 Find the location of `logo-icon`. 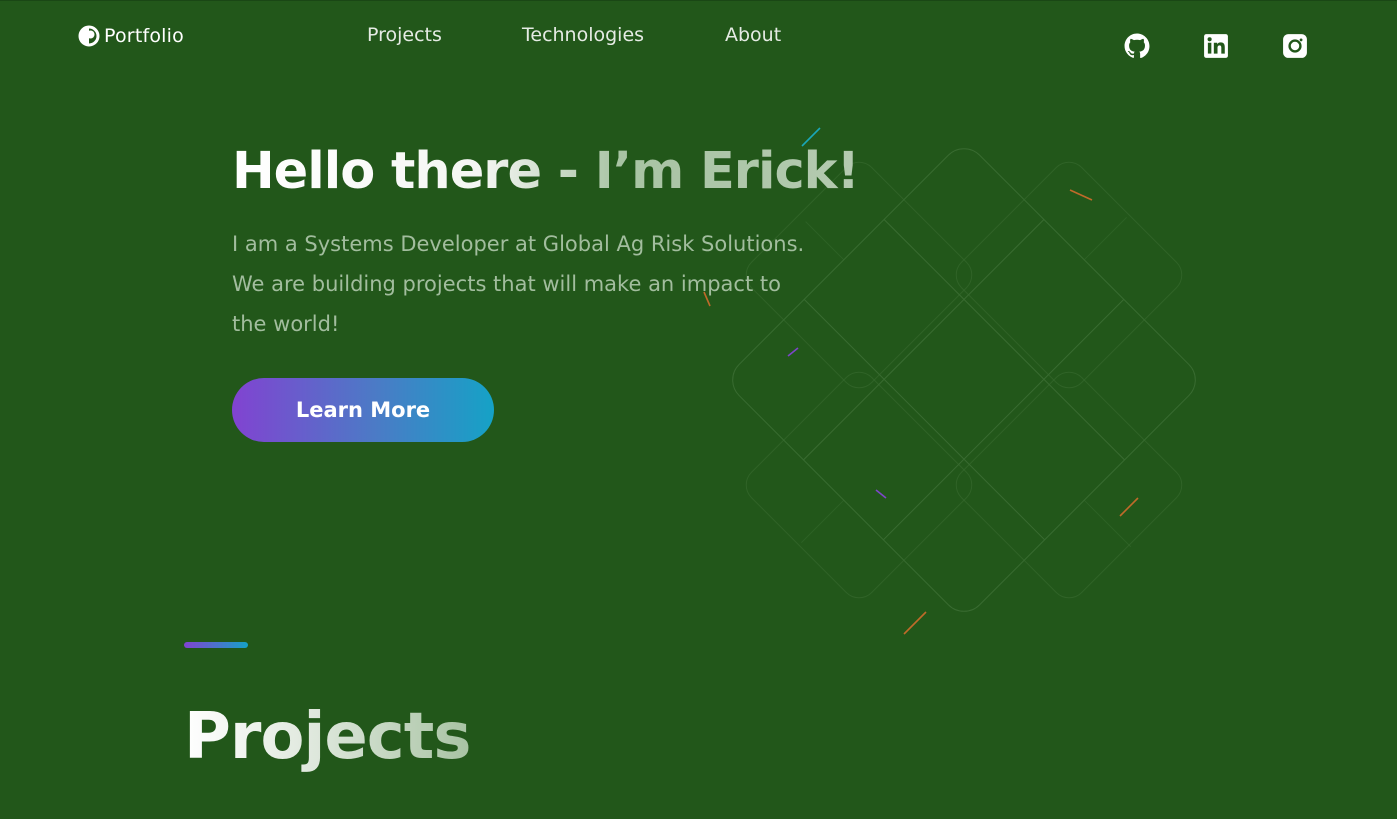

logo-icon is located at coordinates (89, 36).